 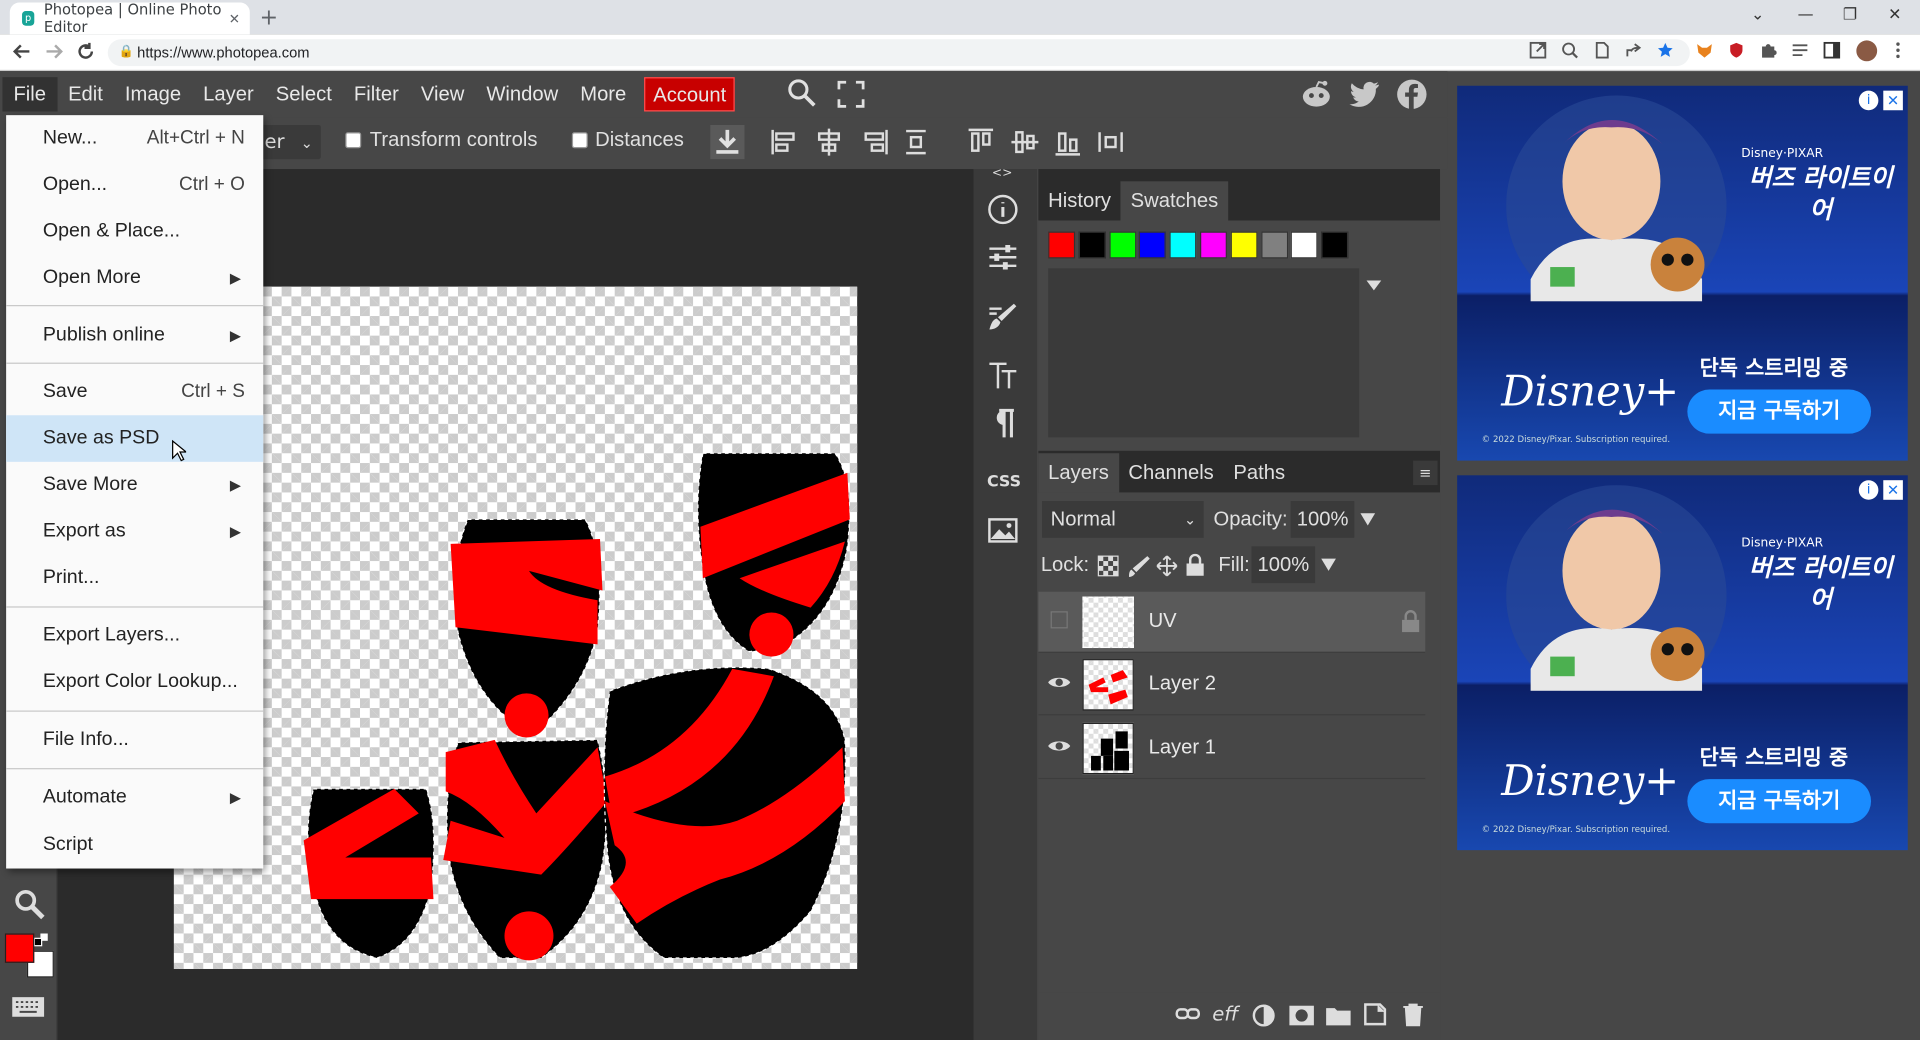 What do you see at coordinates (1232, 685) in the screenshot?
I see `layer-row-layer-2: Layer 2` at bounding box center [1232, 685].